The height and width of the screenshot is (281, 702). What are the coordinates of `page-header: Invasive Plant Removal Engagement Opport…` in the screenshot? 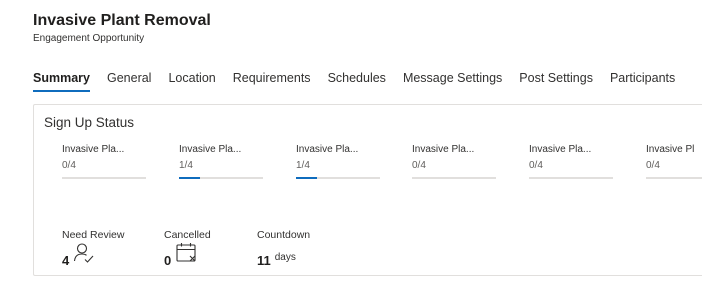 It's located at (122, 28).